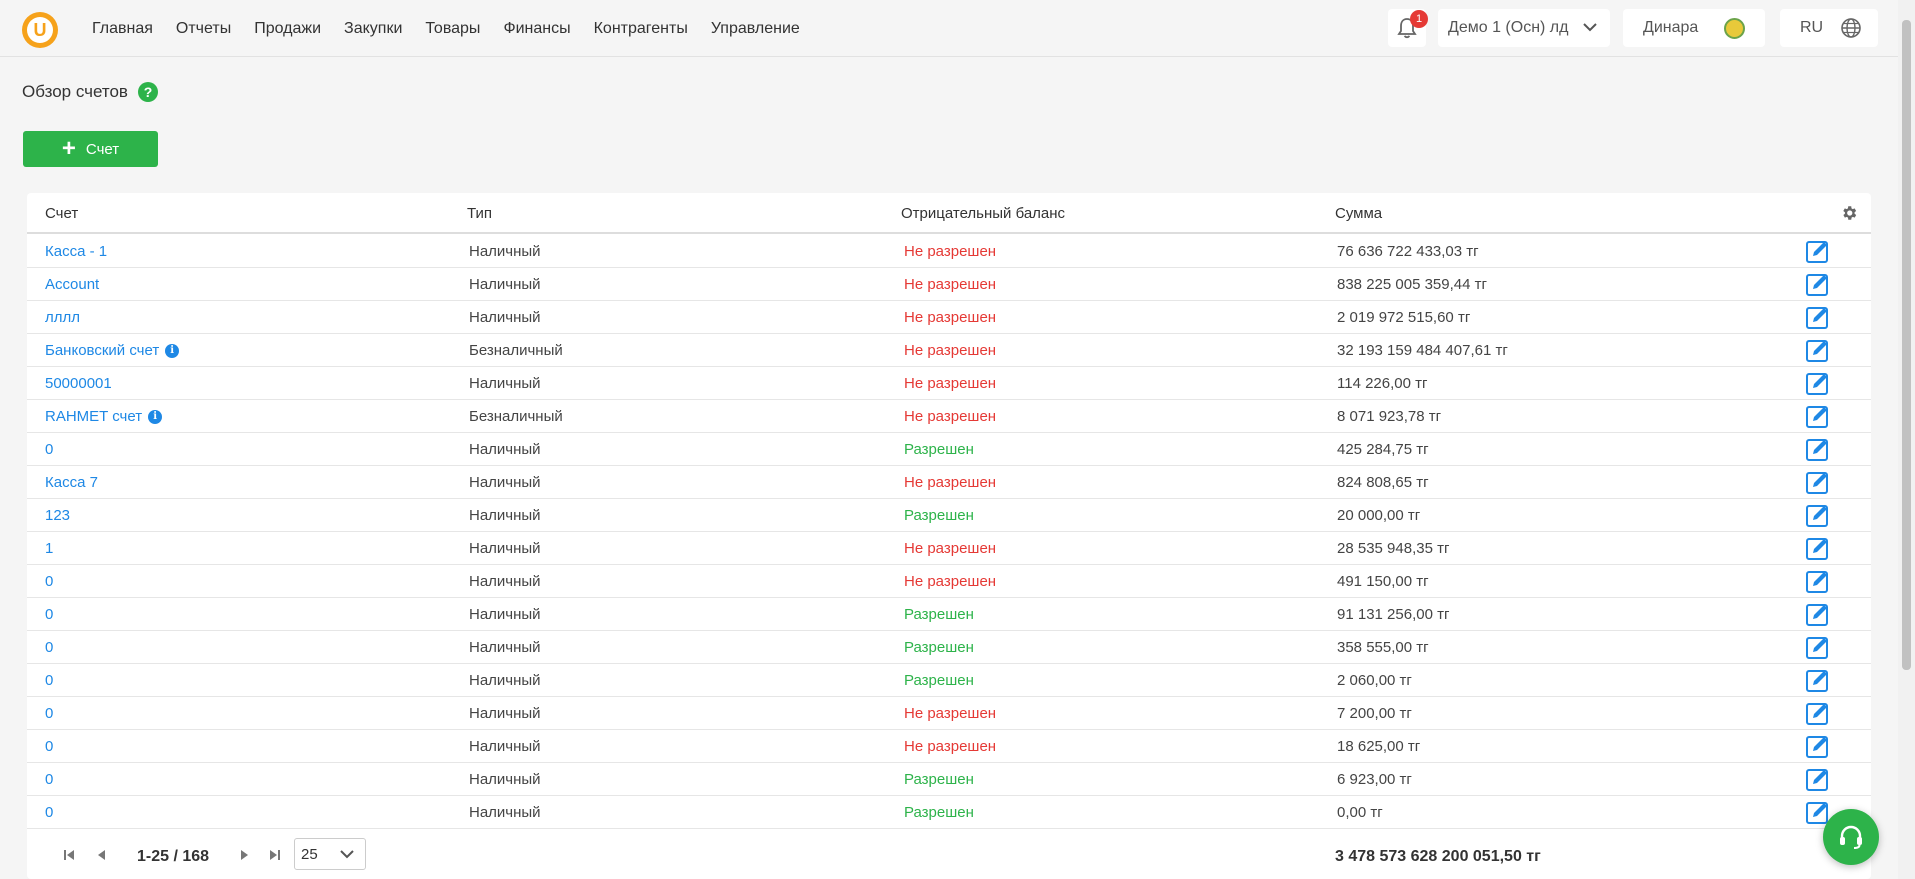  Describe the element at coordinates (1358, 213) in the screenshot. I see `header-sum: Сумма` at that location.